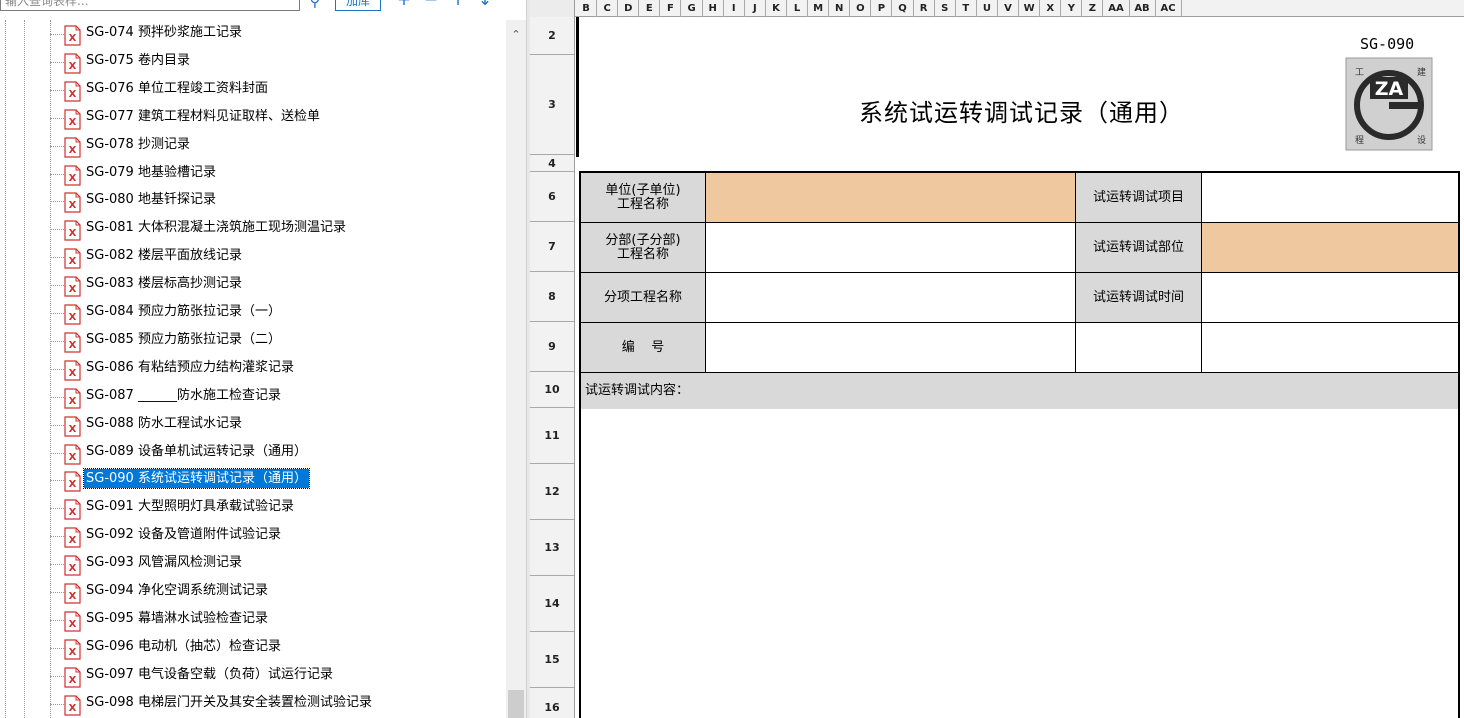 Image resolution: width=1464 pixels, height=718 pixels. I want to click on column-header: B, so click(587, 8).